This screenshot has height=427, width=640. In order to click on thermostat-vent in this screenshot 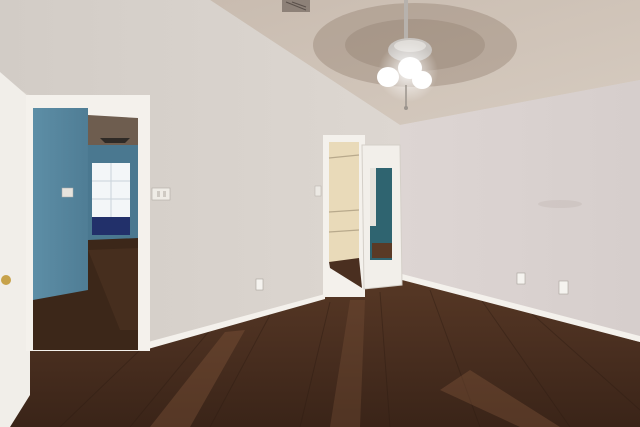, I will do `click(318, 191)`.